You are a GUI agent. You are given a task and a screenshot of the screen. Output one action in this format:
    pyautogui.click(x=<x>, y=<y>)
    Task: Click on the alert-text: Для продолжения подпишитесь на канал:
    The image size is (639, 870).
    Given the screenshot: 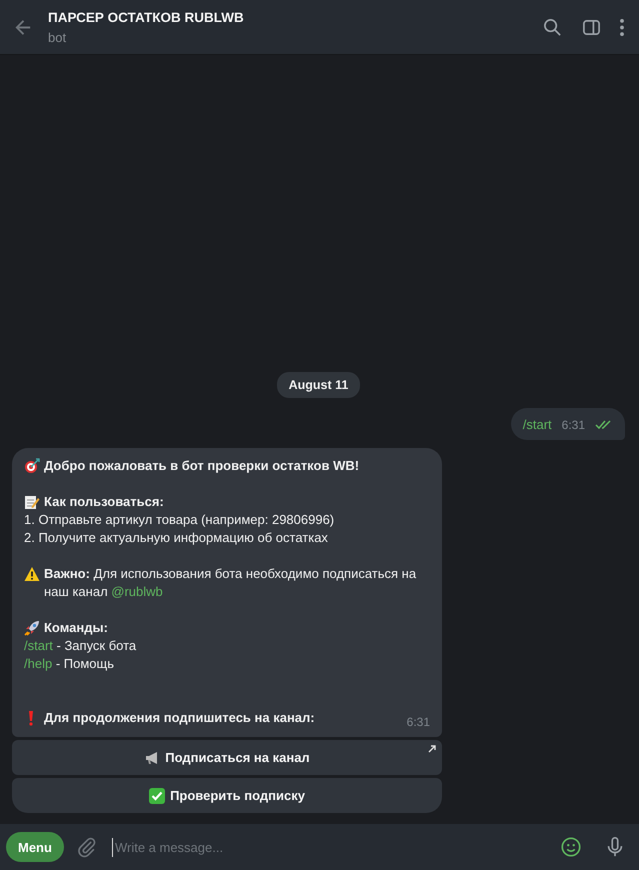 What is the action you would take?
    pyautogui.click(x=179, y=718)
    